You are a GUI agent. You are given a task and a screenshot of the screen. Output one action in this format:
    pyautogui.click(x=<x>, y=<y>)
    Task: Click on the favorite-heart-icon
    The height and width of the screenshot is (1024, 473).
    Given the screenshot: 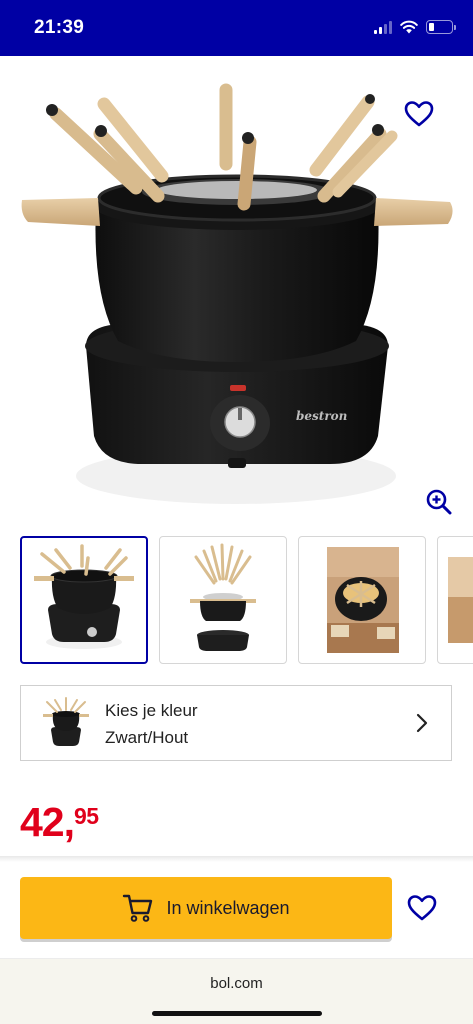 What is the action you would take?
    pyautogui.click(x=419, y=114)
    